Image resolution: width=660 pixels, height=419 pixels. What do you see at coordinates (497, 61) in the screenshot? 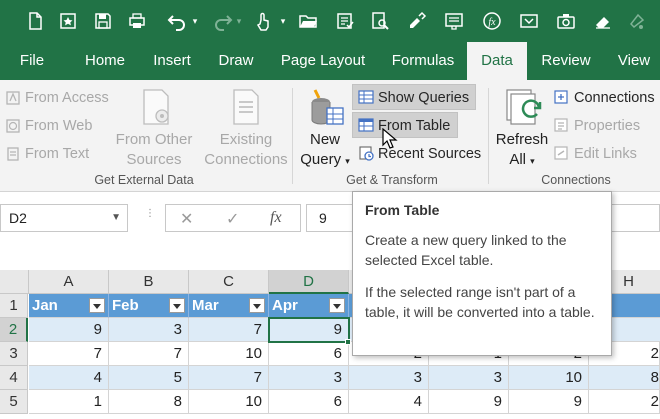
I see `tab-data: Data` at bounding box center [497, 61].